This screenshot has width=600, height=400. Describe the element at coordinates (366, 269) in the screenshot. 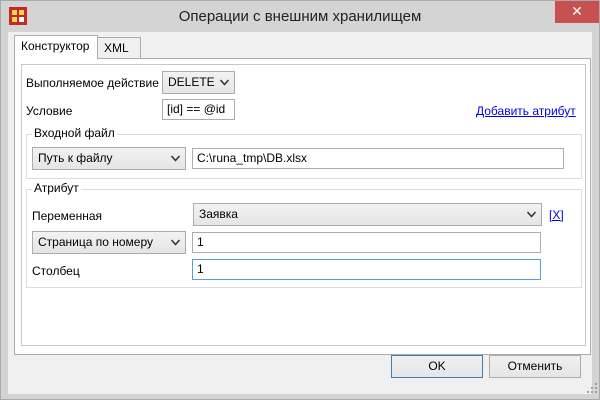

I see `column-input: 1` at that location.